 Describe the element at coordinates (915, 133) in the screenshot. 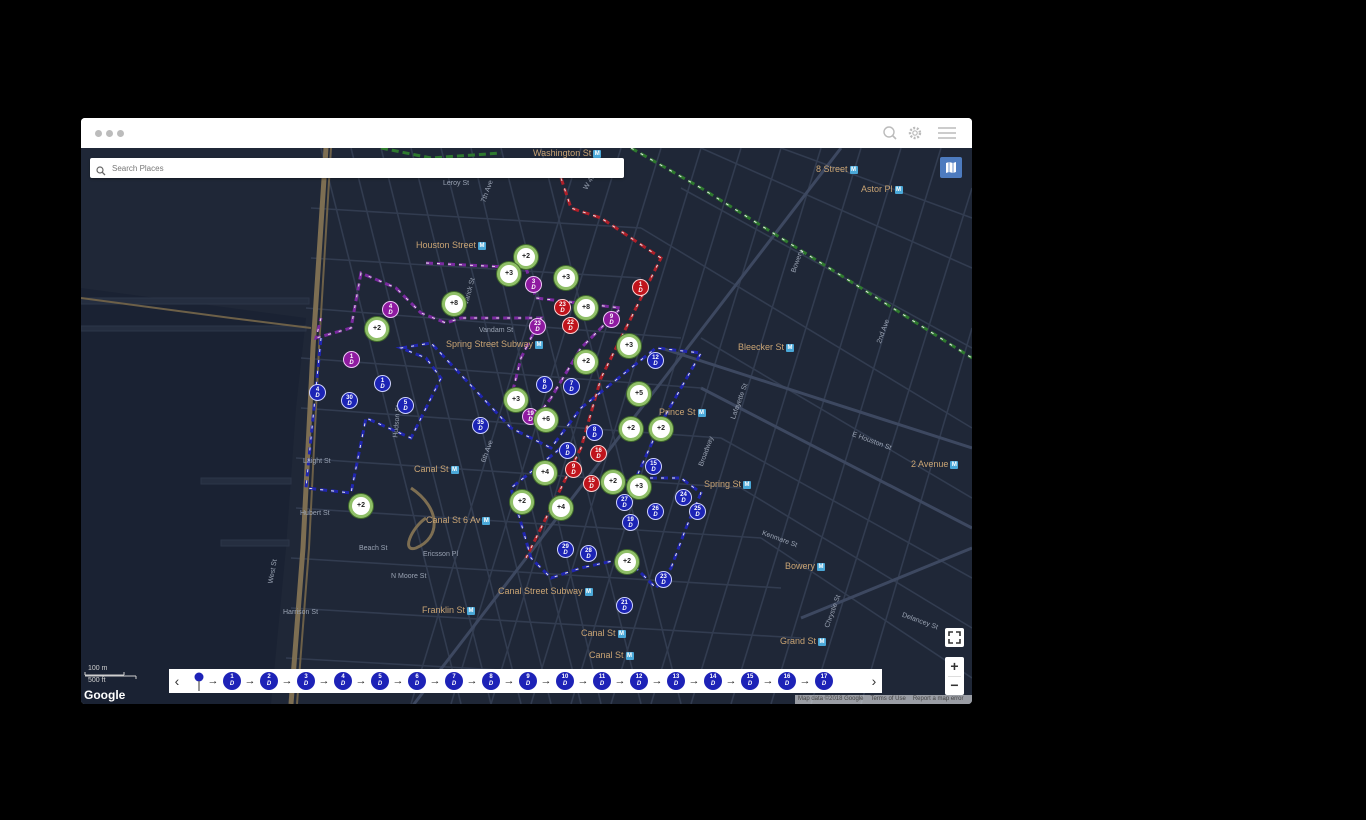

I see `gear-icon` at that location.